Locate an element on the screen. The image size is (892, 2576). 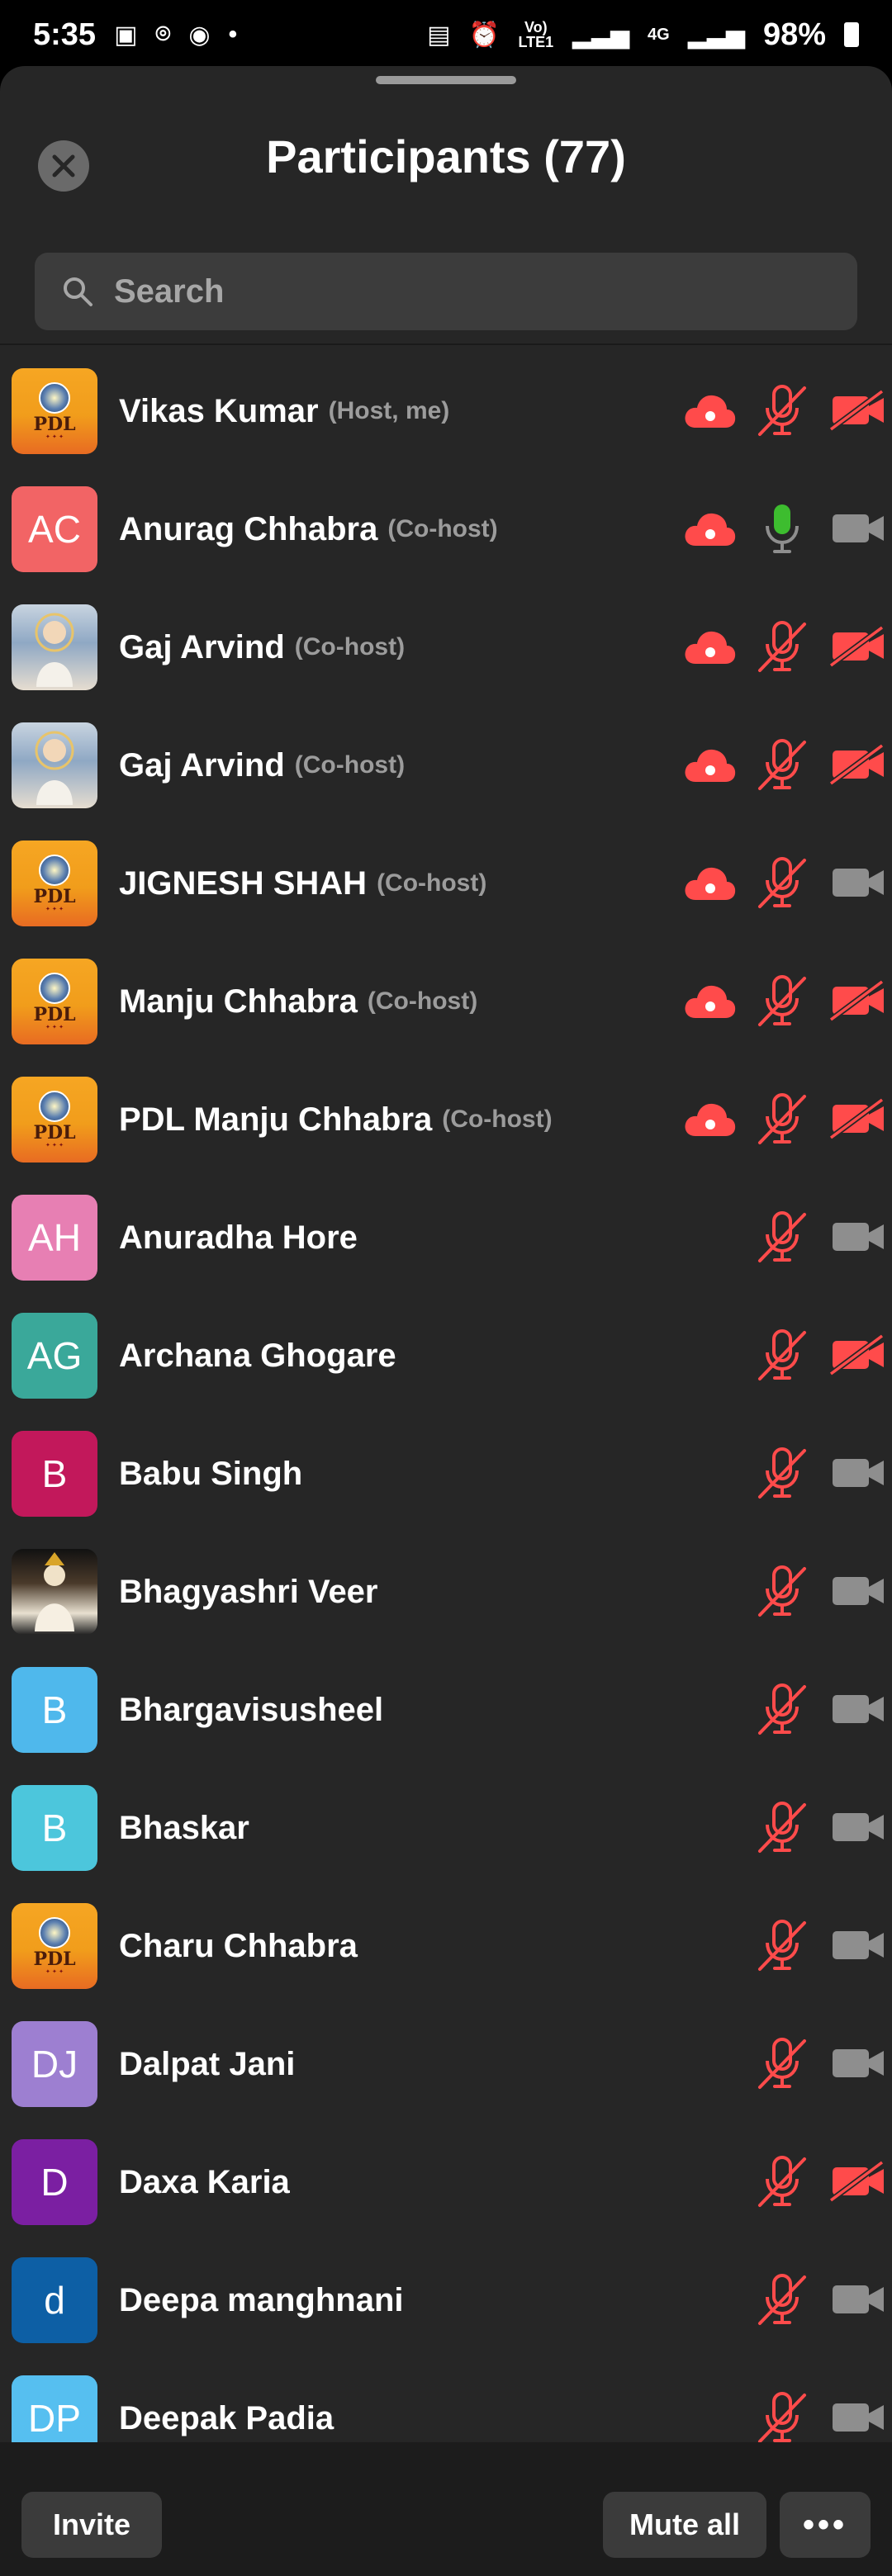
battery-icon is located at coordinates (851, 34).